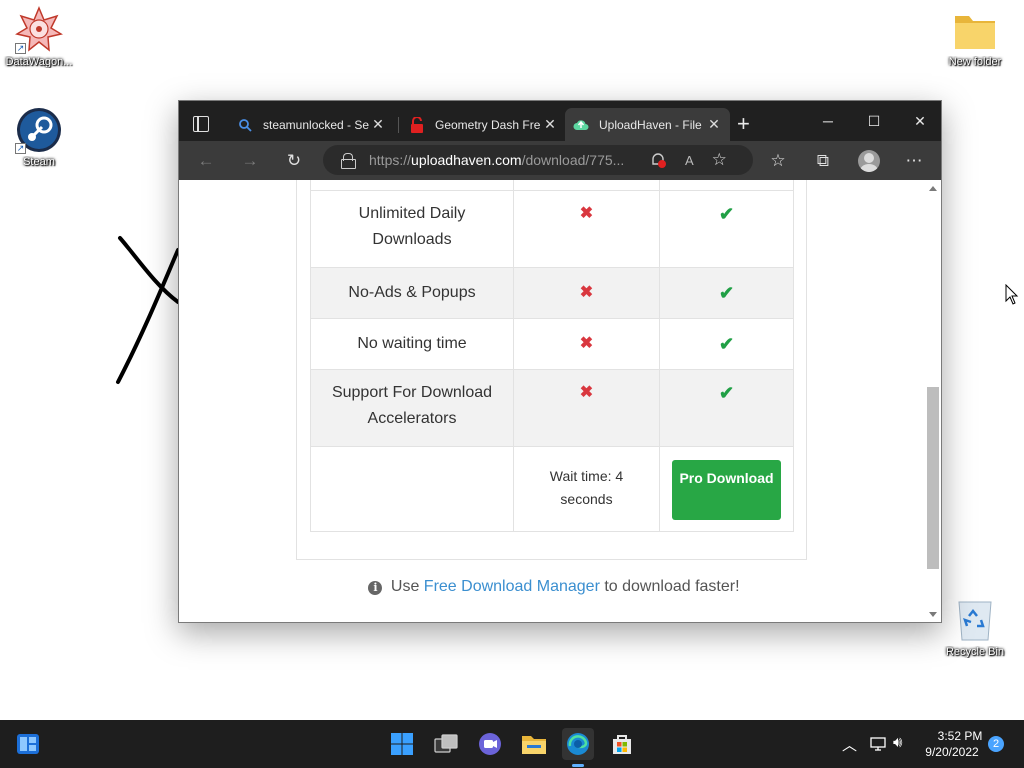 The image size is (1024, 768). What do you see at coordinates (879, 746) in the screenshot?
I see `network-icon` at bounding box center [879, 746].